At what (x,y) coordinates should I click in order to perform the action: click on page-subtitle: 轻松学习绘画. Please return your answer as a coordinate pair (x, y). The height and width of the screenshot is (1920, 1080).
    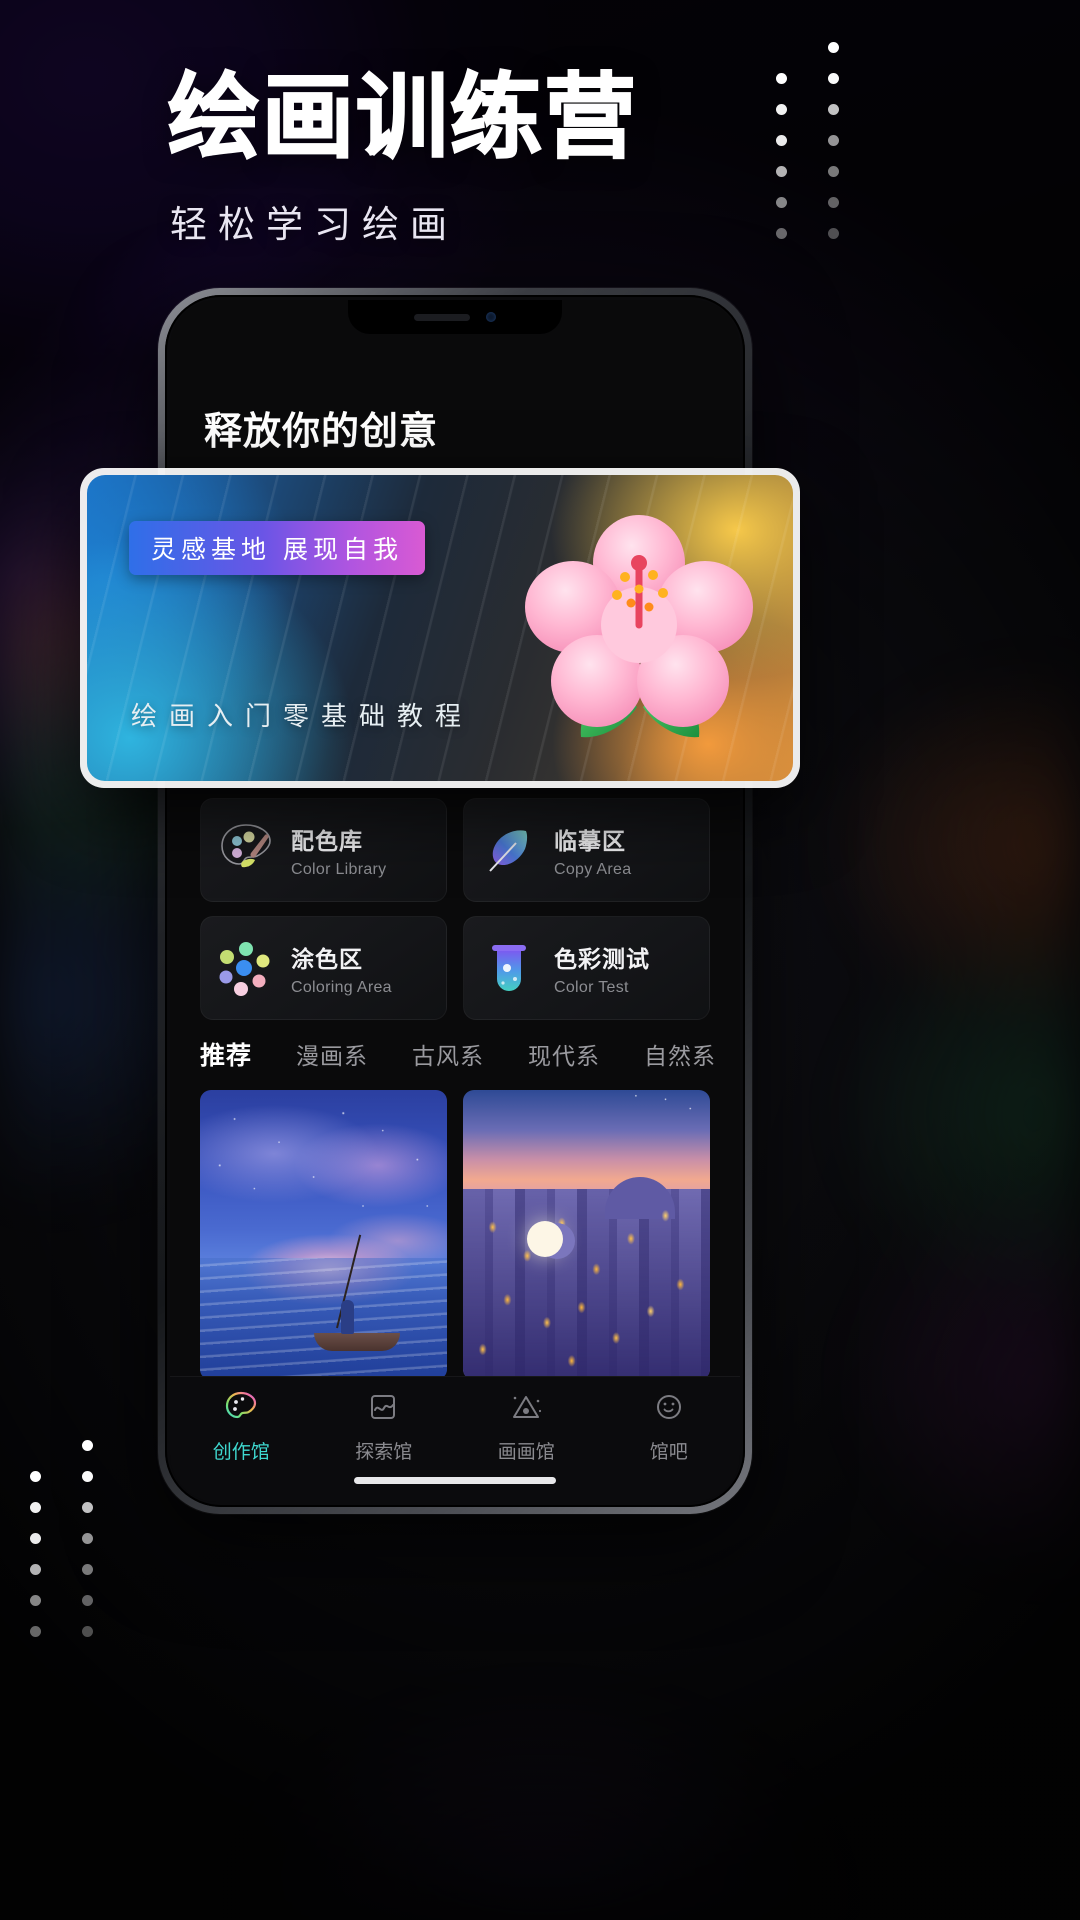
    Looking at the image, I should click on (314, 225).